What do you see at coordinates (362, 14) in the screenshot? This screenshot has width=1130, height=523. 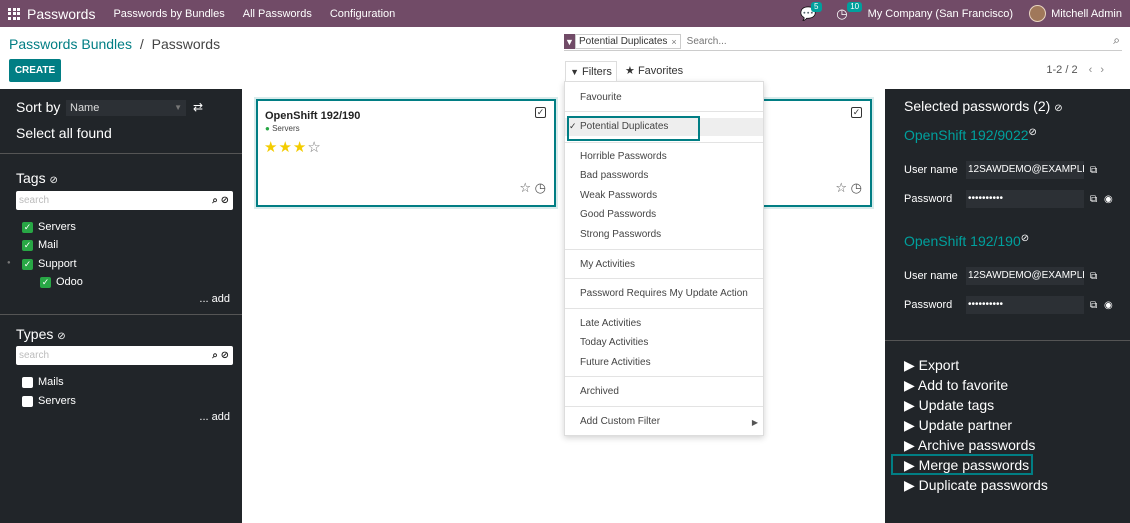 I see `menu-configuration: Configuration` at bounding box center [362, 14].